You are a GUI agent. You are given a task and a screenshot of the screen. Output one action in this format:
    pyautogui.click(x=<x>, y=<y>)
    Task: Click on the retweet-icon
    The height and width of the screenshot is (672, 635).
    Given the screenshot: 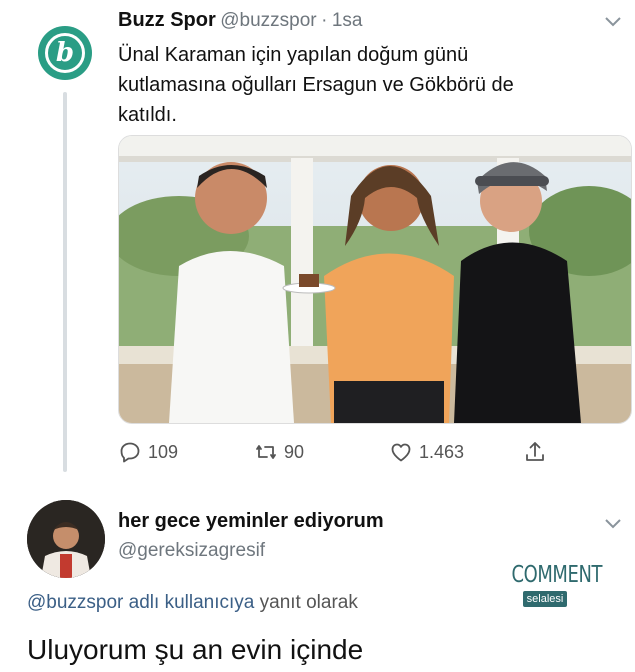 What is the action you would take?
    pyautogui.click(x=266, y=452)
    